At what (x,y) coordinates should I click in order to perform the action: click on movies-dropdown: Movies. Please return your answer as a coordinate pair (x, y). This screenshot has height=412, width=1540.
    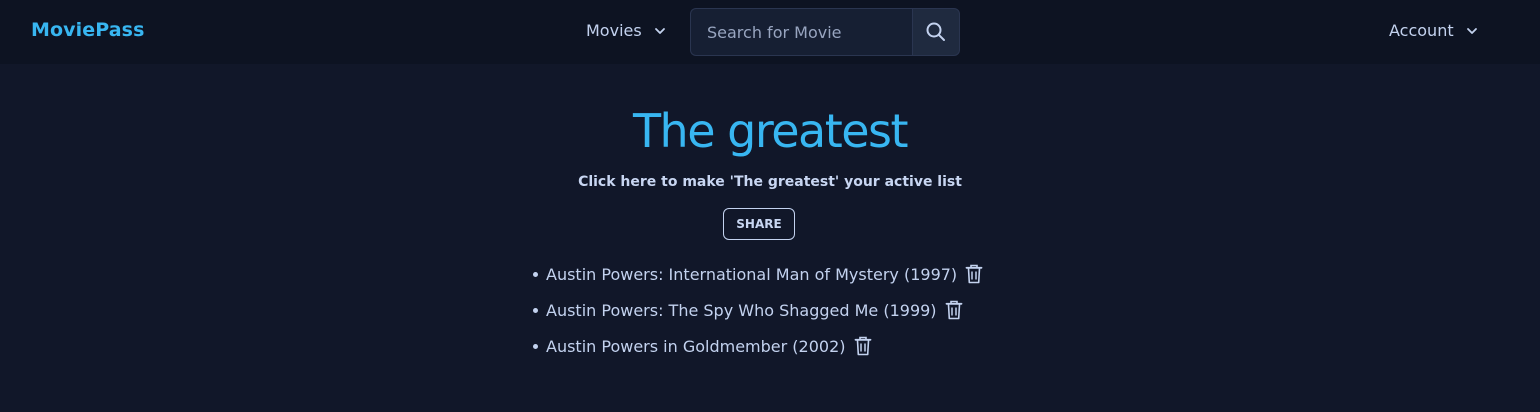
    Looking at the image, I should click on (626, 30).